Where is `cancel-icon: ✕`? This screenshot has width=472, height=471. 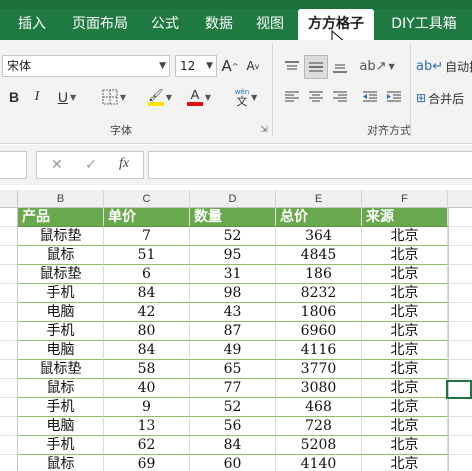 cancel-icon: ✕ is located at coordinates (57, 165).